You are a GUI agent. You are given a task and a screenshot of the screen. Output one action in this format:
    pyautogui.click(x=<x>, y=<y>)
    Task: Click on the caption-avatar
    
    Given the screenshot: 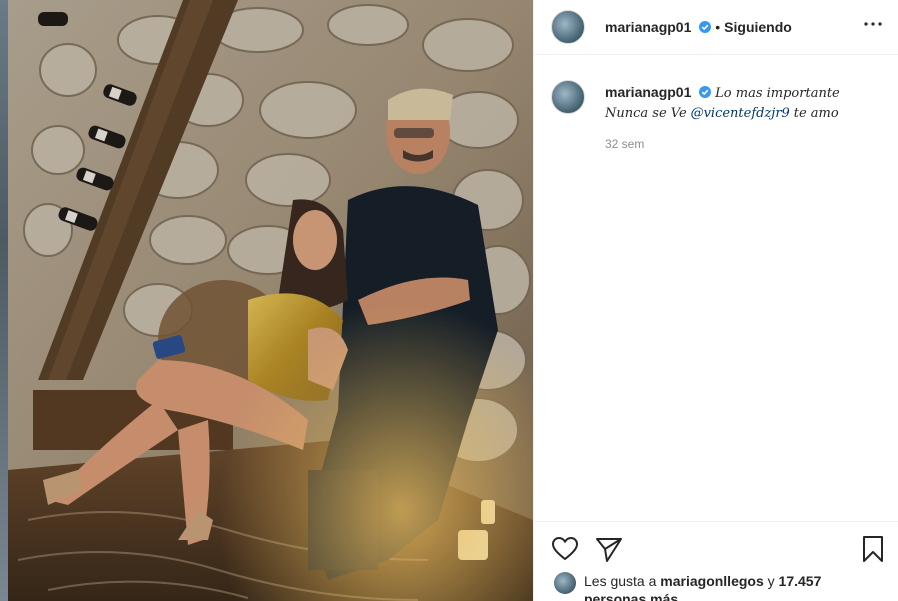 What is the action you would take?
    pyautogui.click(x=568, y=97)
    